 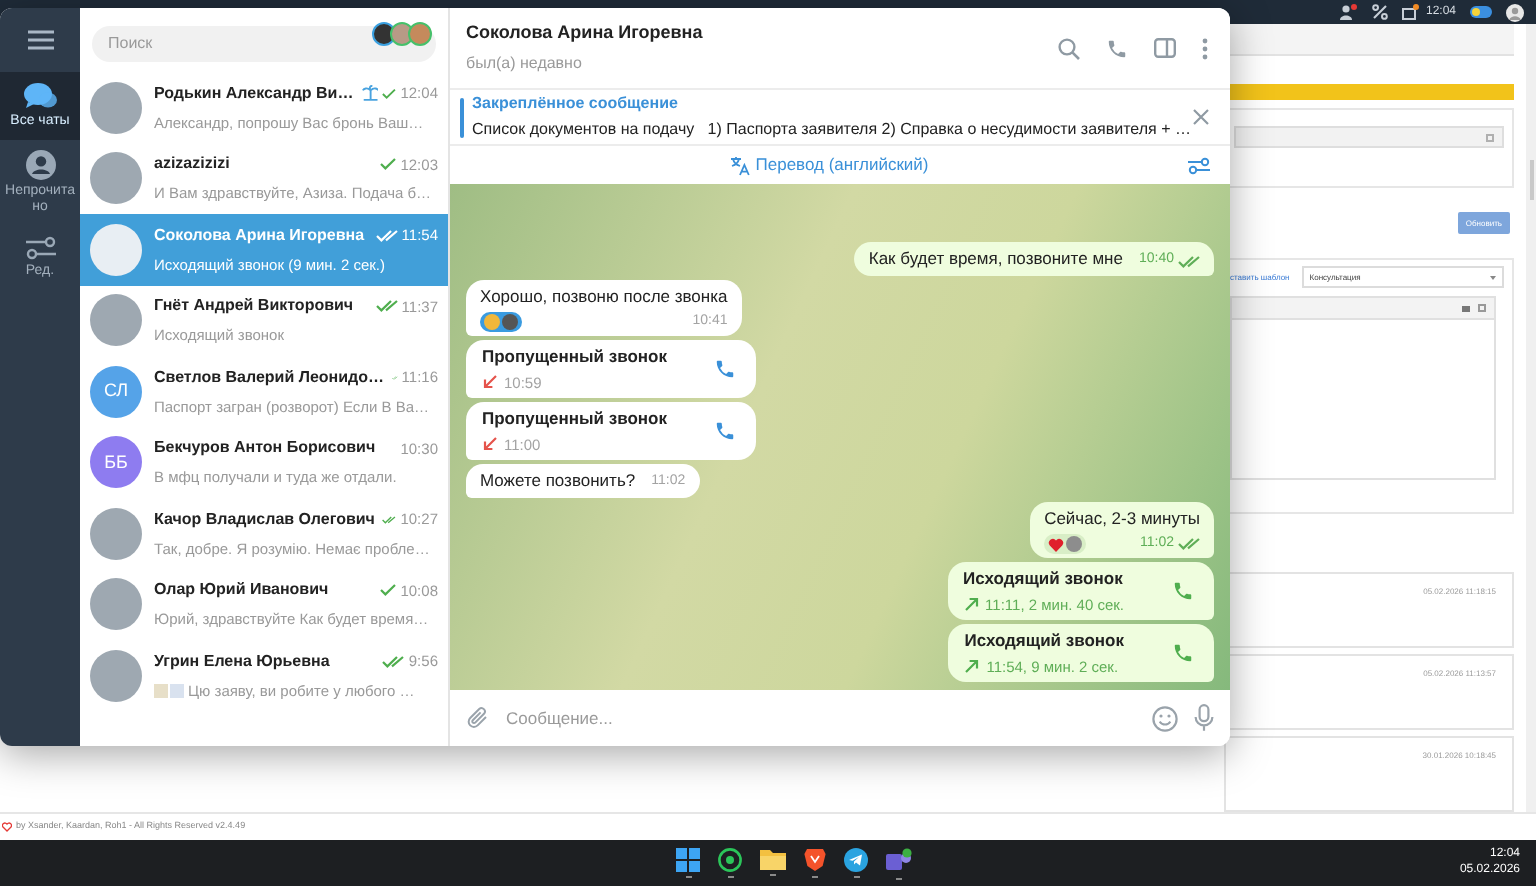 I want to click on keyboard-icon, so click(x=1466, y=308).